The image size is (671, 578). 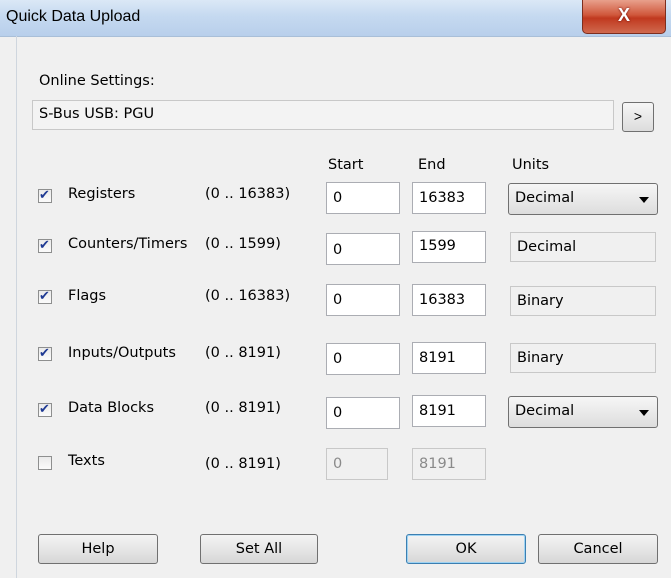 What do you see at coordinates (111, 408) in the screenshot?
I see `data-blocks-label: Data Blocks` at bounding box center [111, 408].